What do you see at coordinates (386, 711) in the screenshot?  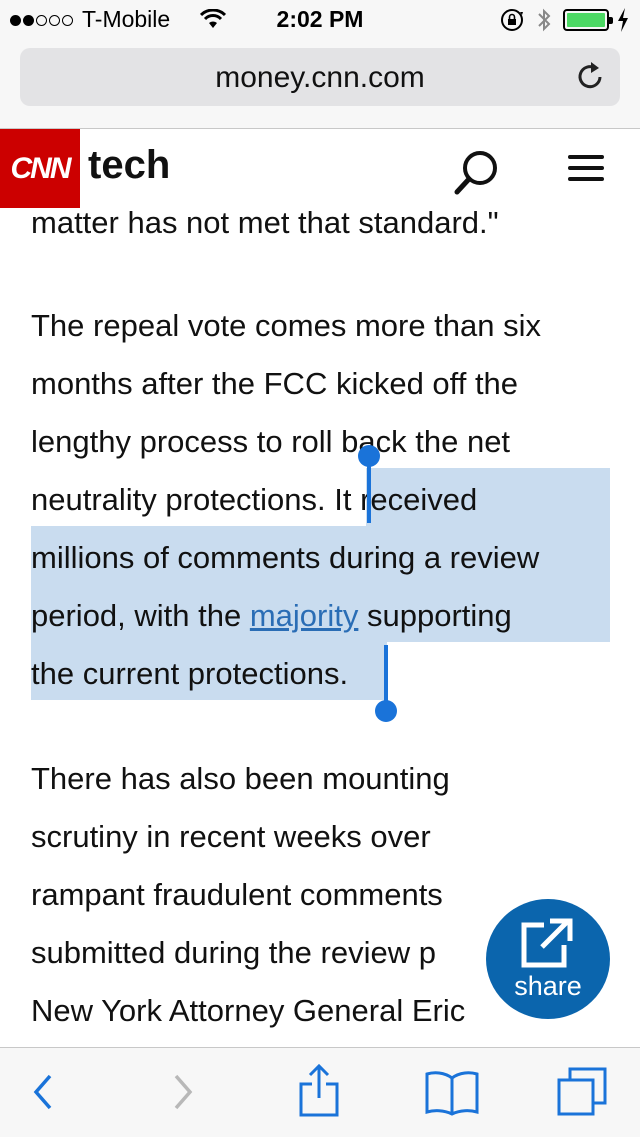 I see `selection-end-handle` at bounding box center [386, 711].